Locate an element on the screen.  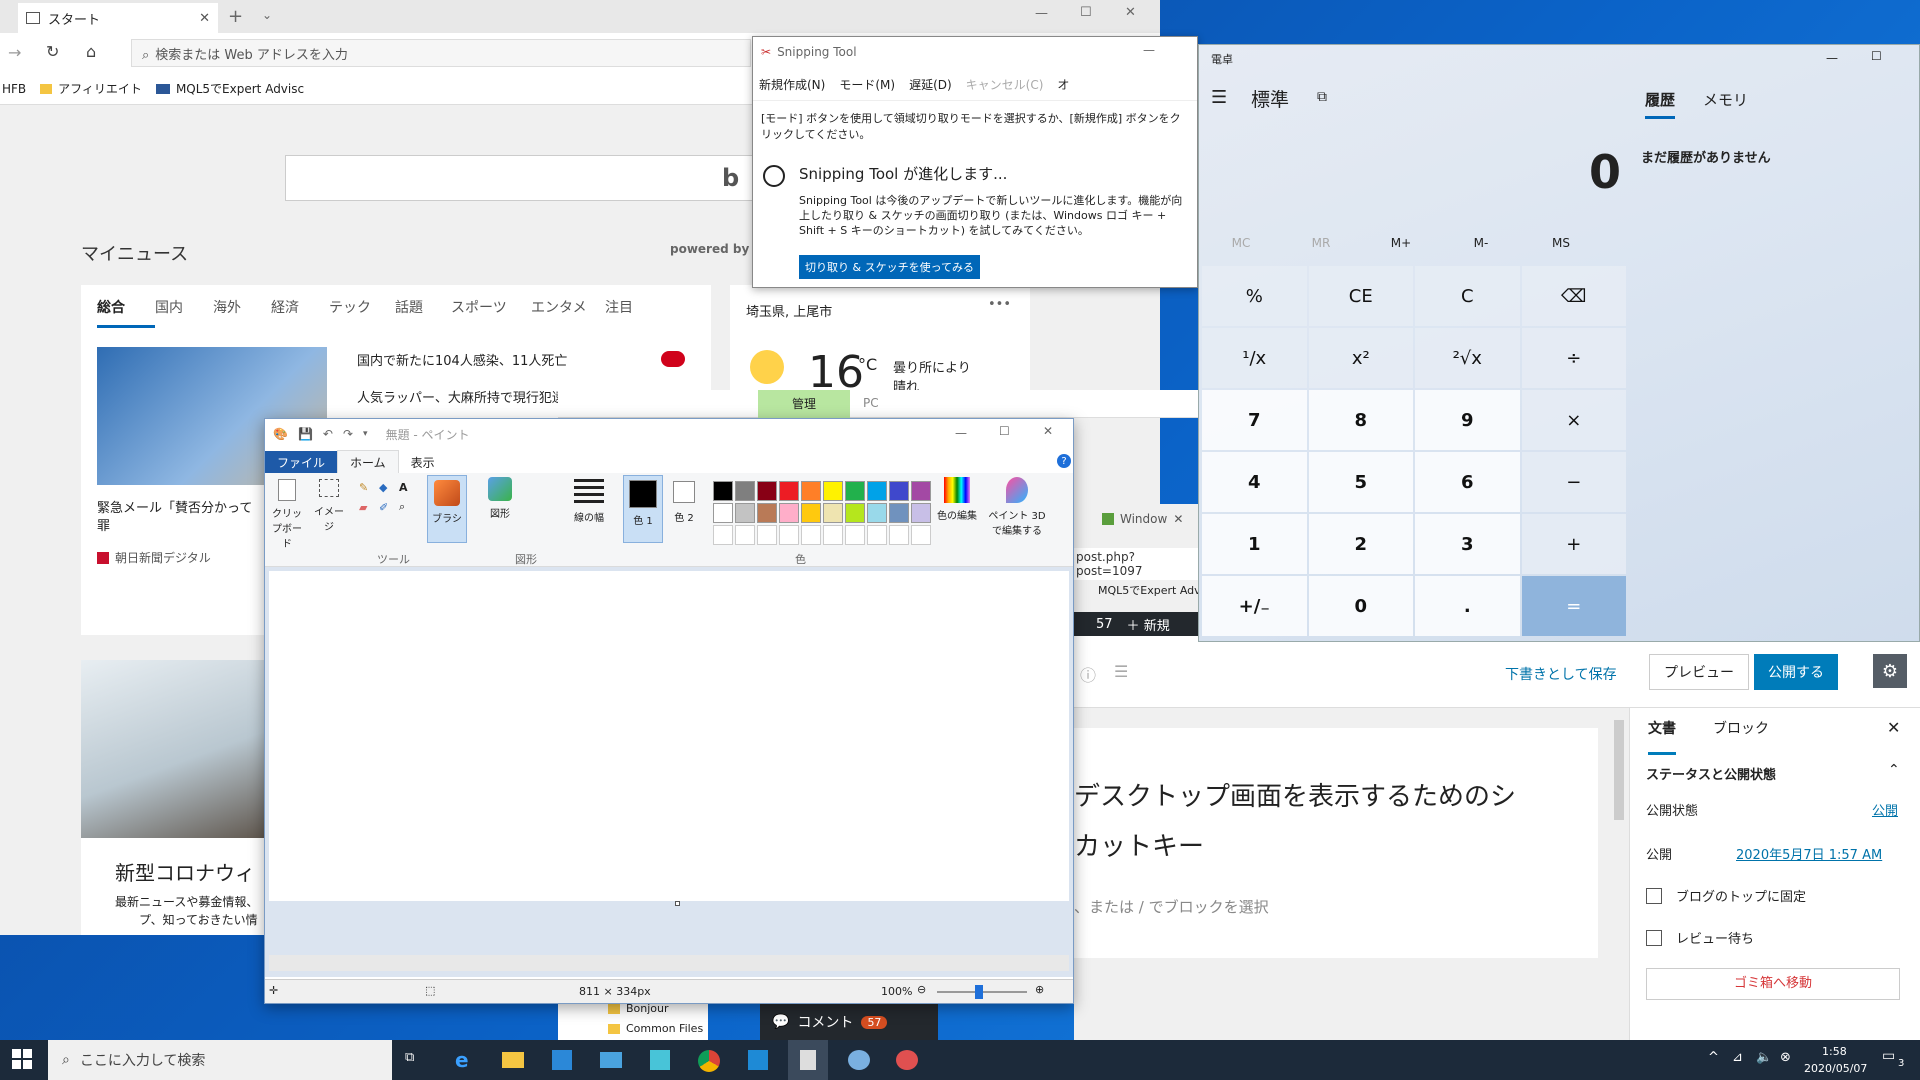
color1-button: 色 1 is located at coordinates (643, 509).